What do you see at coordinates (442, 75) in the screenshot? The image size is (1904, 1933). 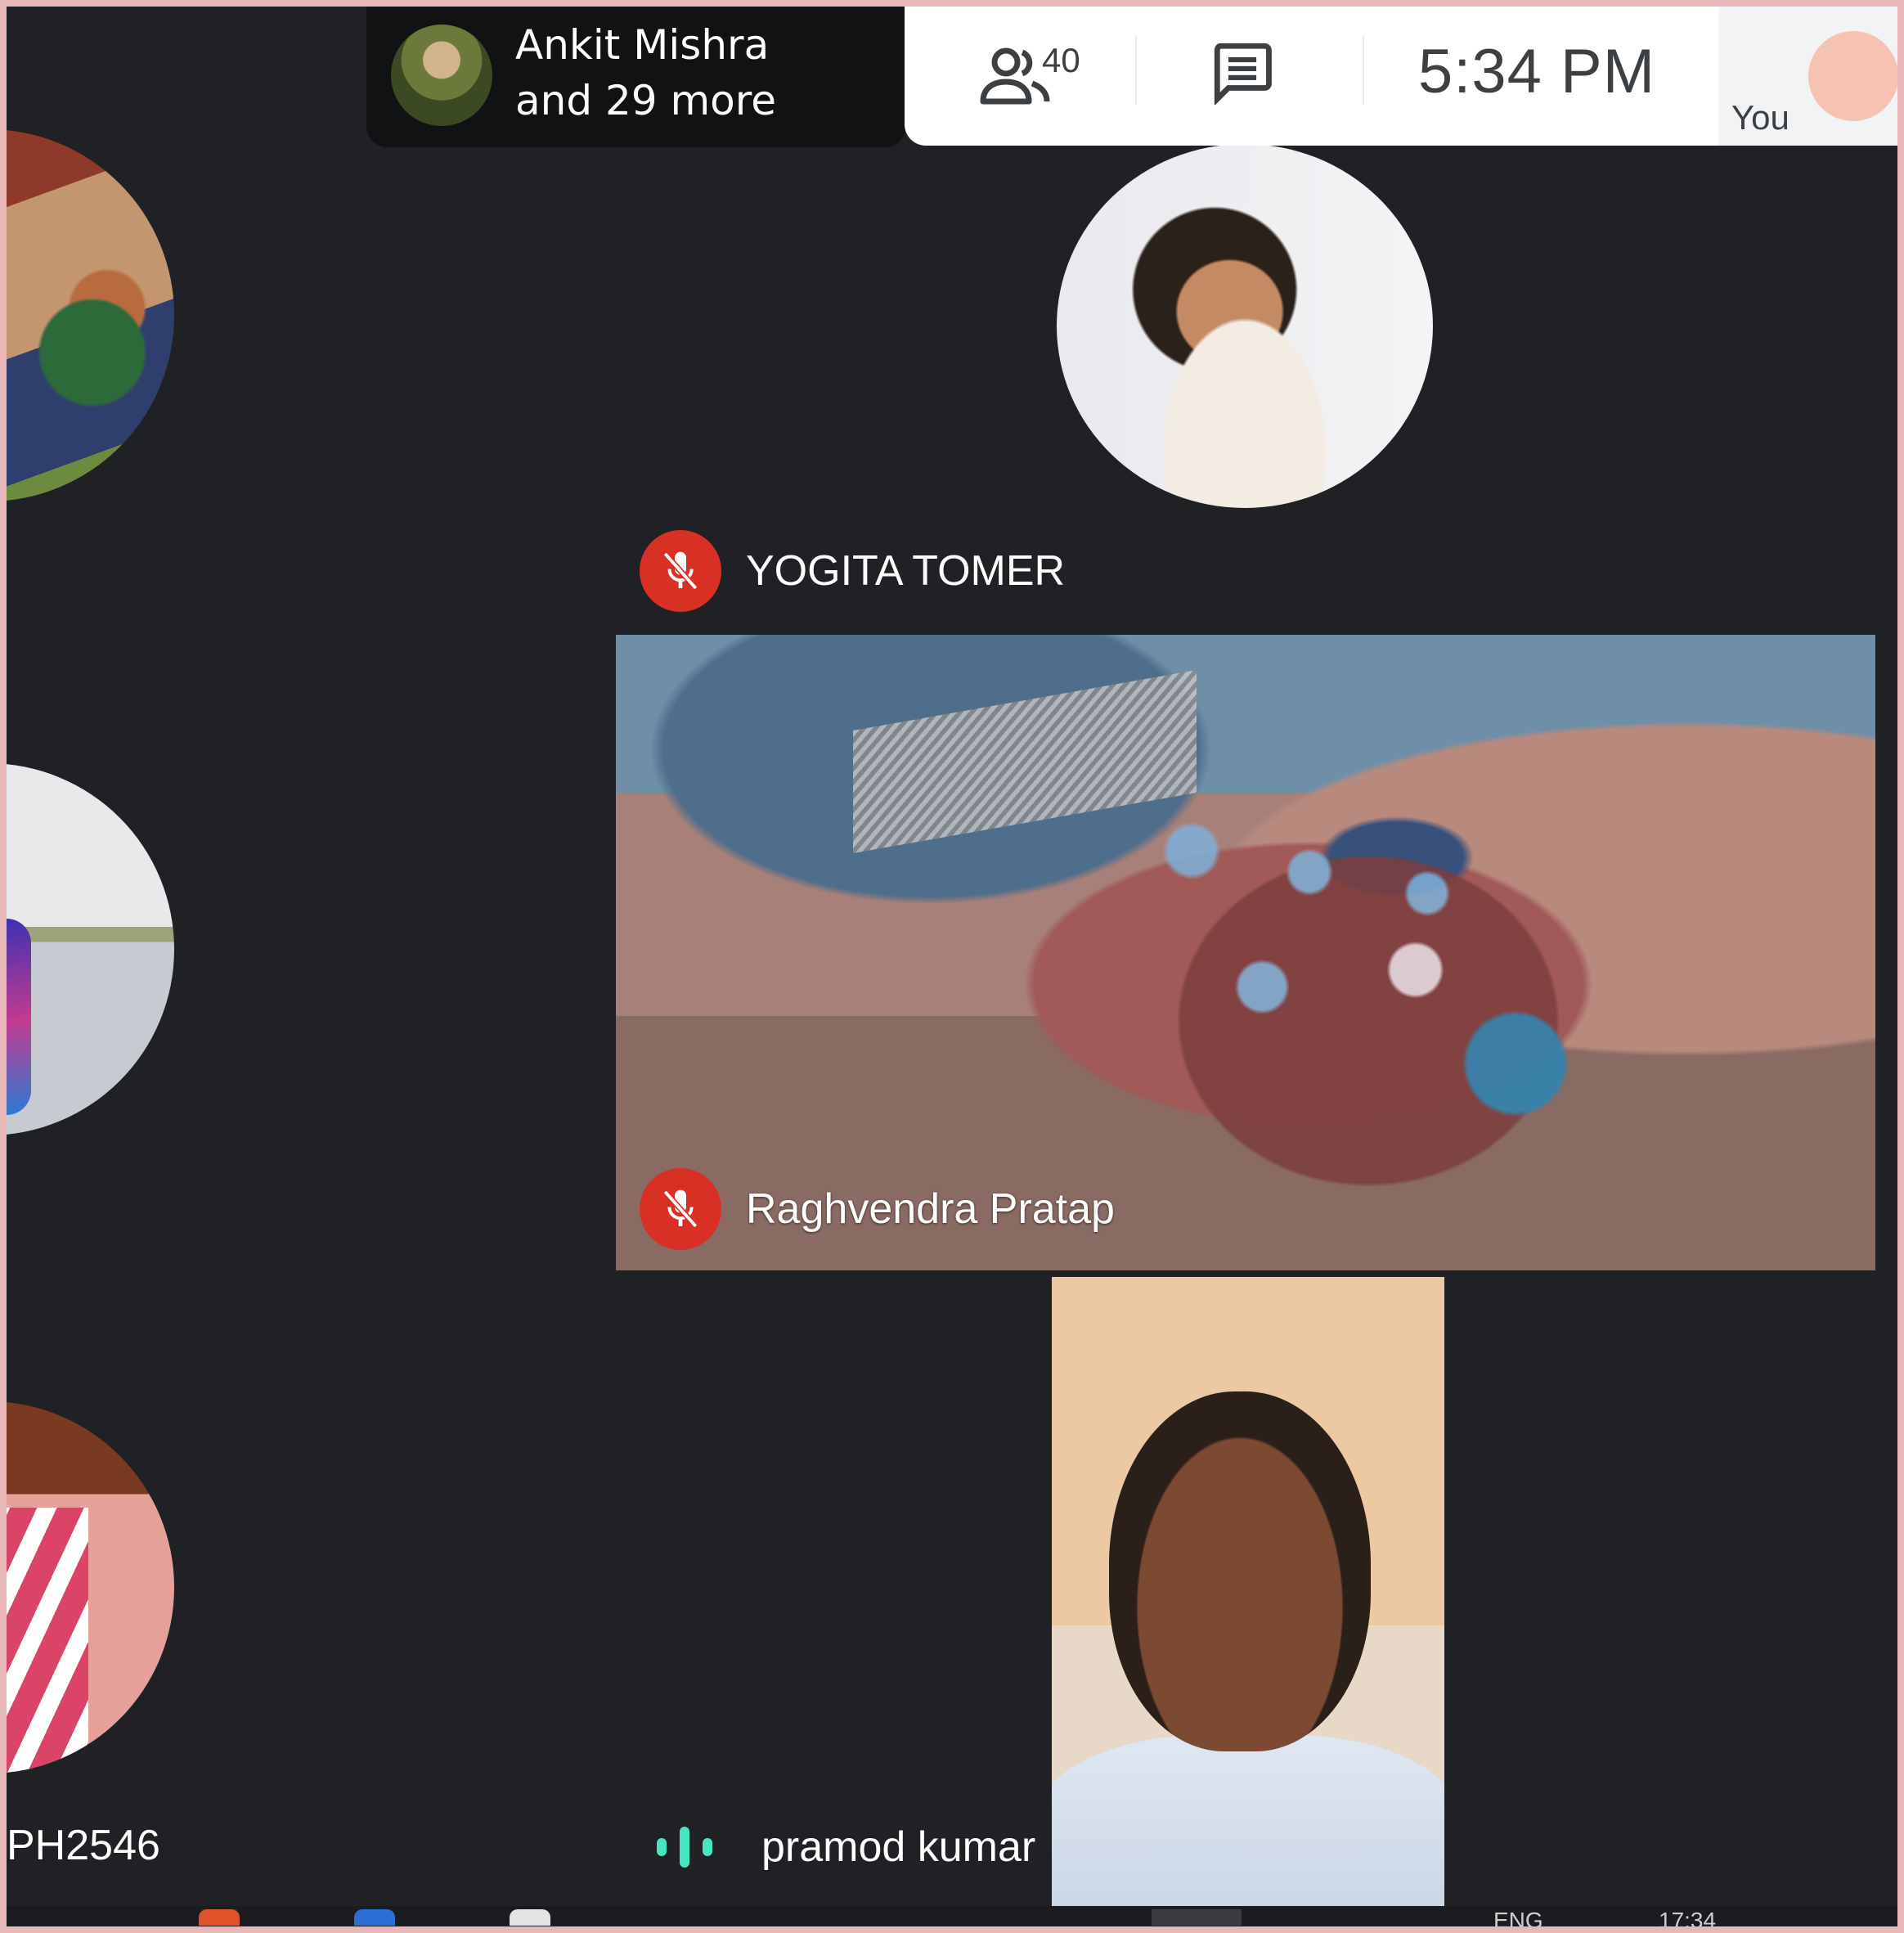 I see `presenter-avatar` at bounding box center [442, 75].